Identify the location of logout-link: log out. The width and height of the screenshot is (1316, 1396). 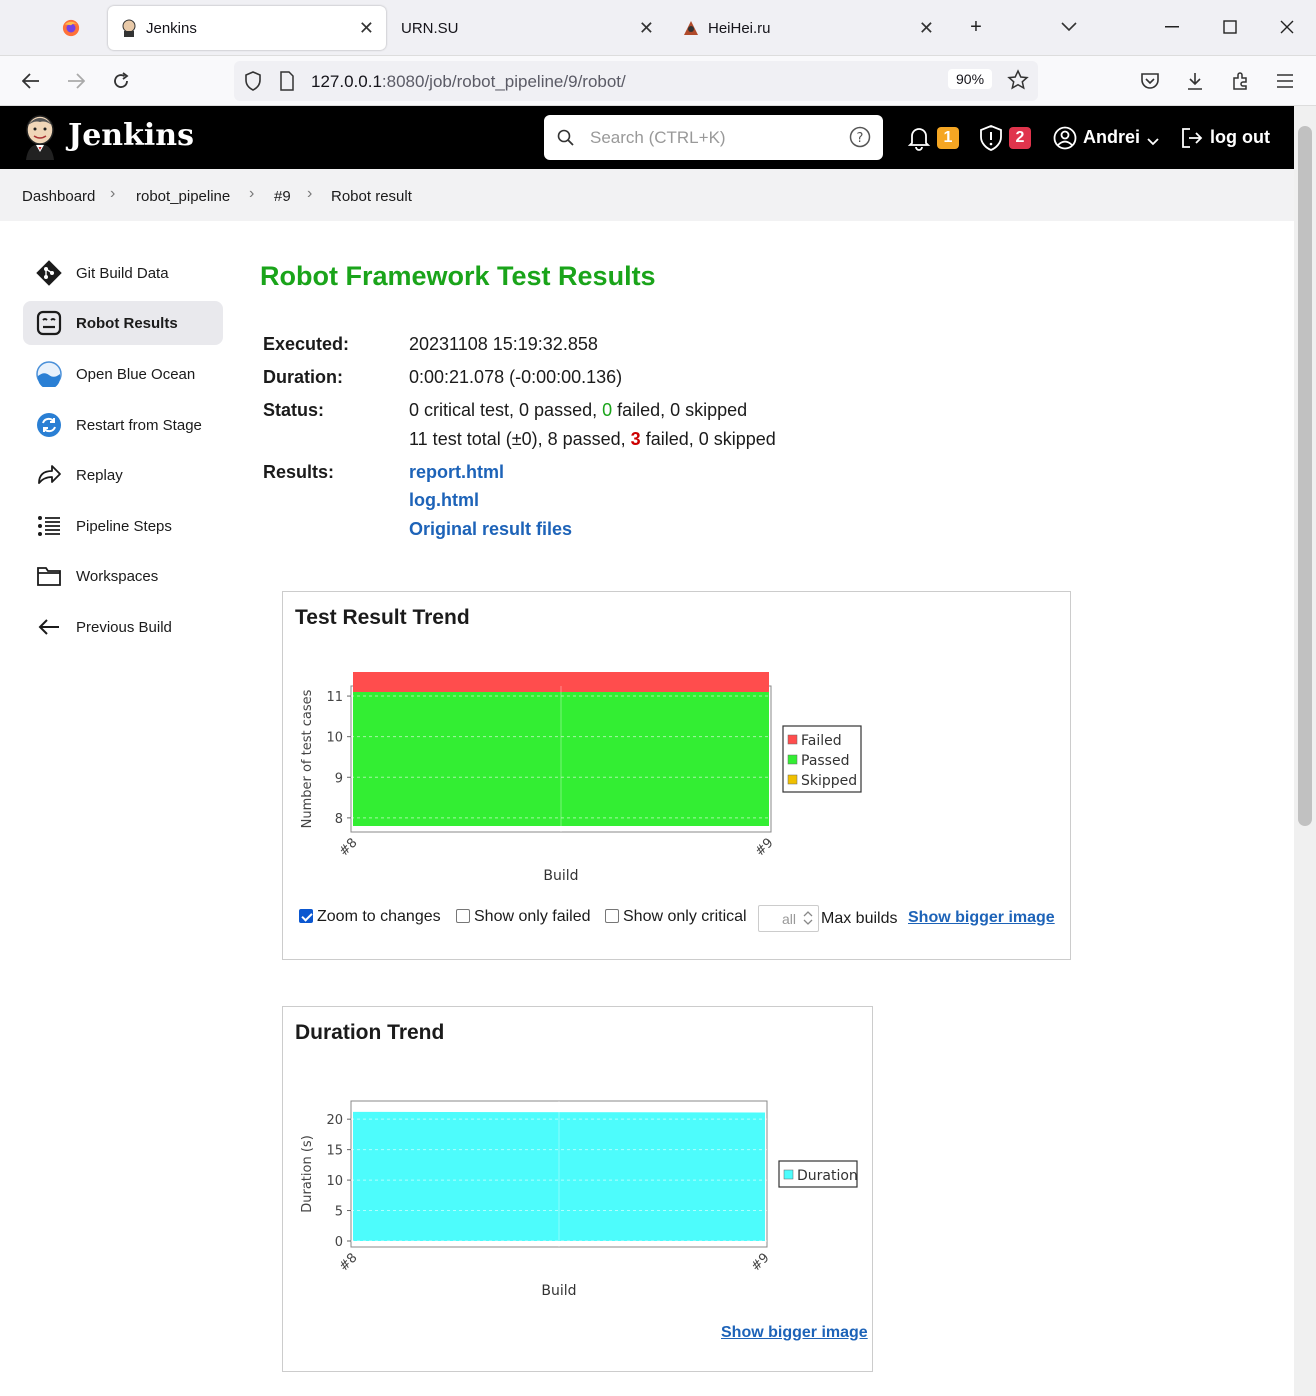
(1240, 137).